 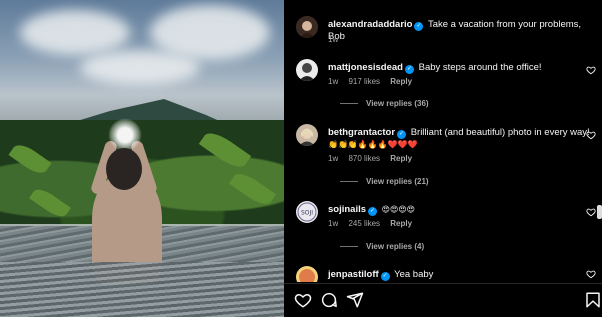 I want to click on author-username: alexandradaddario, so click(x=370, y=24).